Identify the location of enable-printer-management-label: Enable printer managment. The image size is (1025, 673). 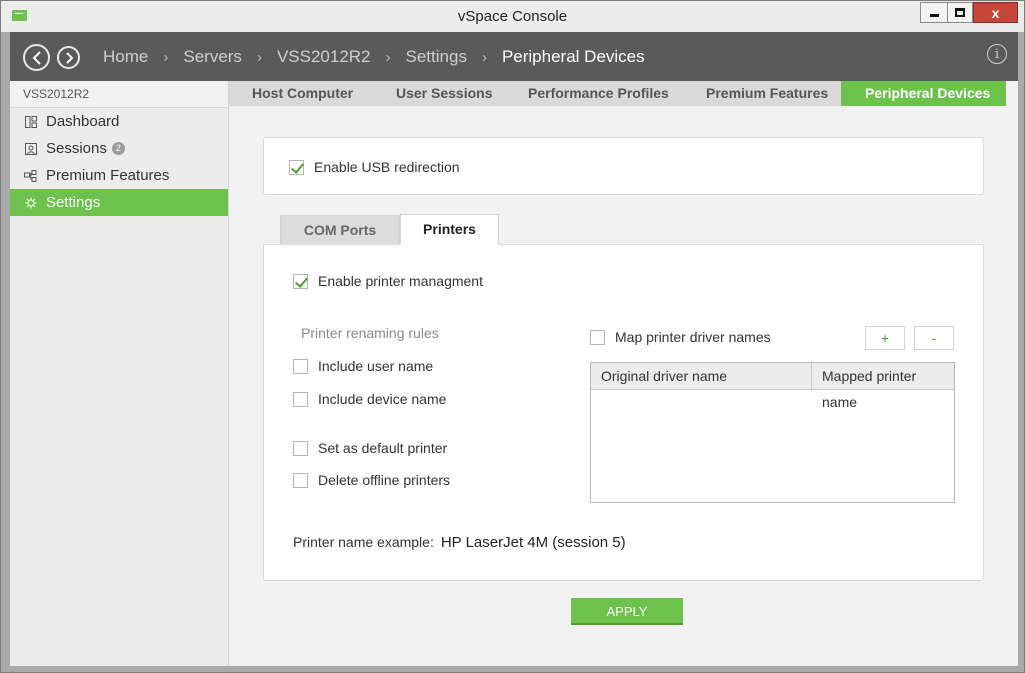
(400, 281).